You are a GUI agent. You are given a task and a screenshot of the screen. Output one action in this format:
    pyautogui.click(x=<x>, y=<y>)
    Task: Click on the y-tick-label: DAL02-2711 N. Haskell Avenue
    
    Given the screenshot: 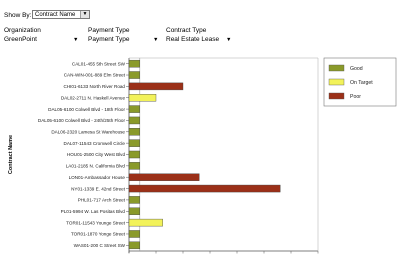 What is the action you would take?
    pyautogui.click(x=93, y=97)
    